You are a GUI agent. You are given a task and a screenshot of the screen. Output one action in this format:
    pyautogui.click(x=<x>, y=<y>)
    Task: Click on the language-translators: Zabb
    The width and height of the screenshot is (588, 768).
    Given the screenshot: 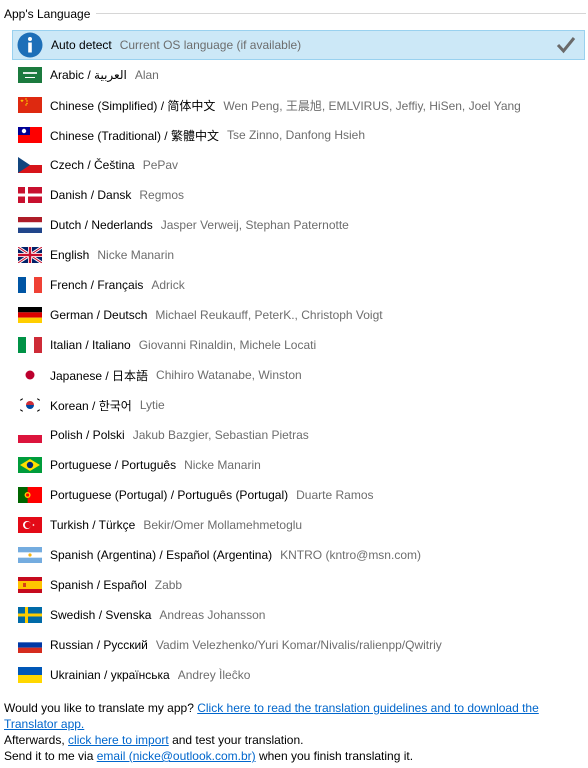 What is the action you would take?
    pyautogui.click(x=168, y=585)
    